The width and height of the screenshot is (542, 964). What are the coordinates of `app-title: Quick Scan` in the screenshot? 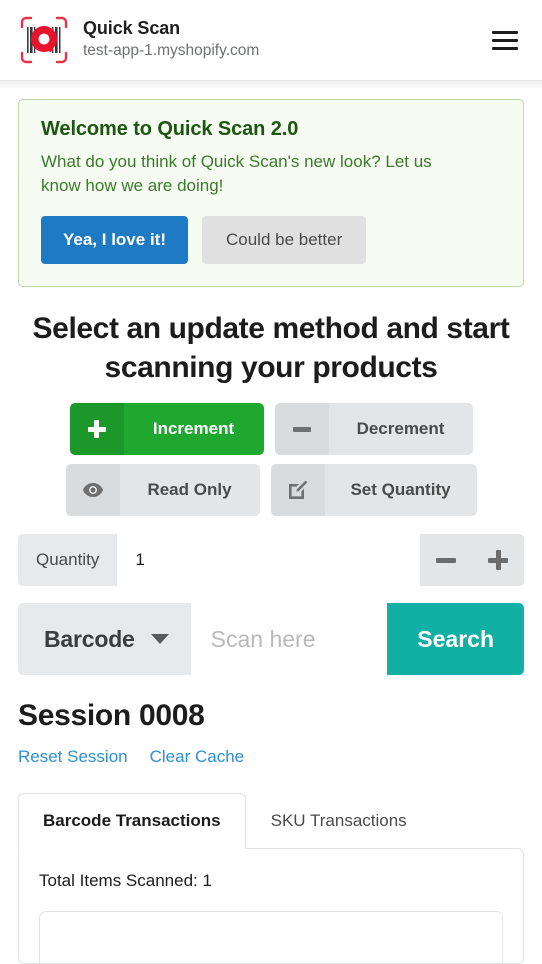 It's located at (132, 27).